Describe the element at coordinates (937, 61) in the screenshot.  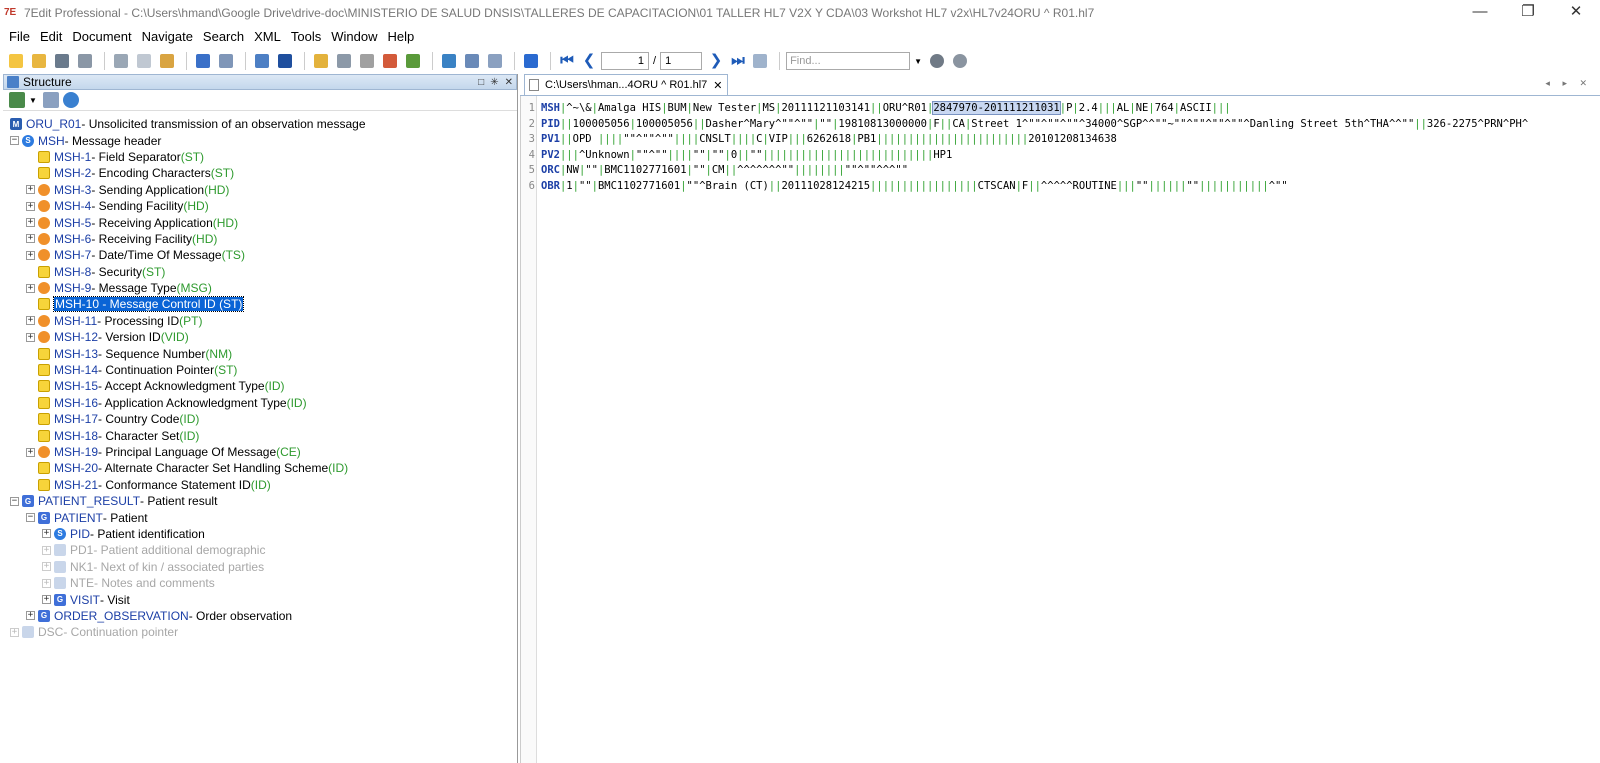
I see `find-next-button` at that location.